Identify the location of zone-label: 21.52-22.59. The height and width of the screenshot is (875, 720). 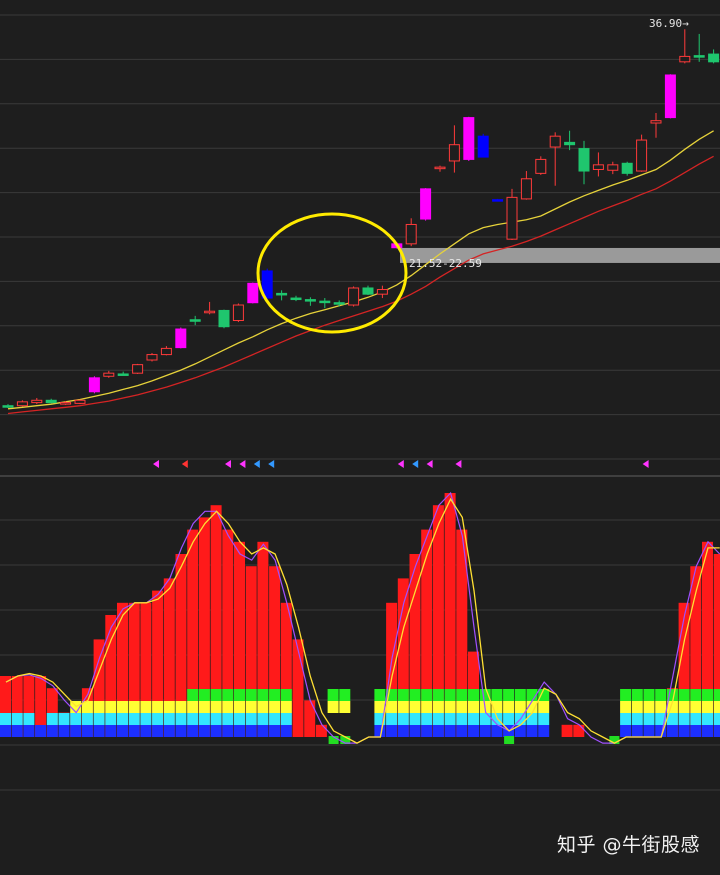
(445, 263).